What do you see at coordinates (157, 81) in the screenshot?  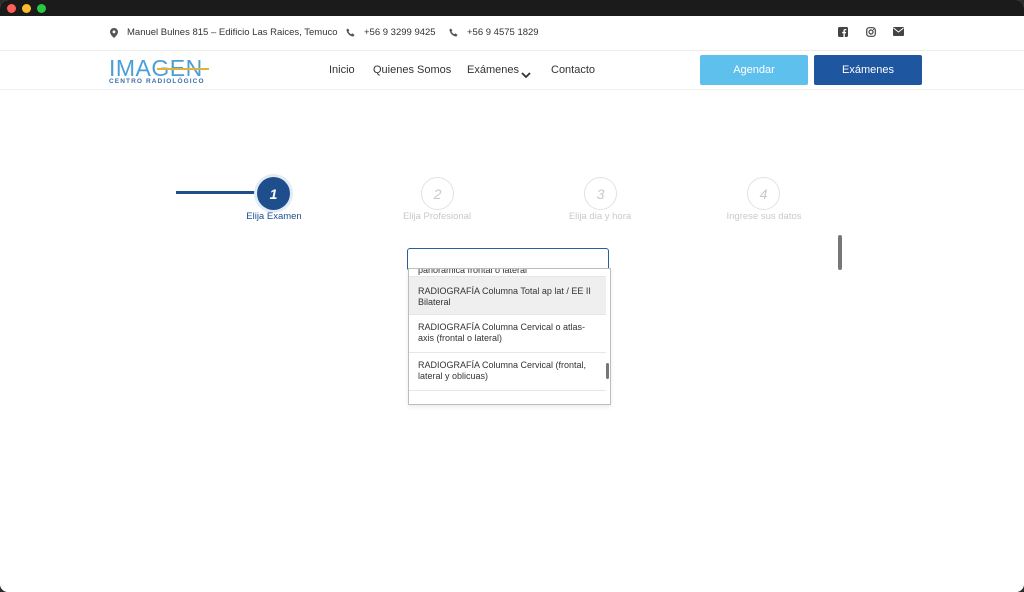 I see `logo-tagline: CENTRO RADIOLÓGICO` at bounding box center [157, 81].